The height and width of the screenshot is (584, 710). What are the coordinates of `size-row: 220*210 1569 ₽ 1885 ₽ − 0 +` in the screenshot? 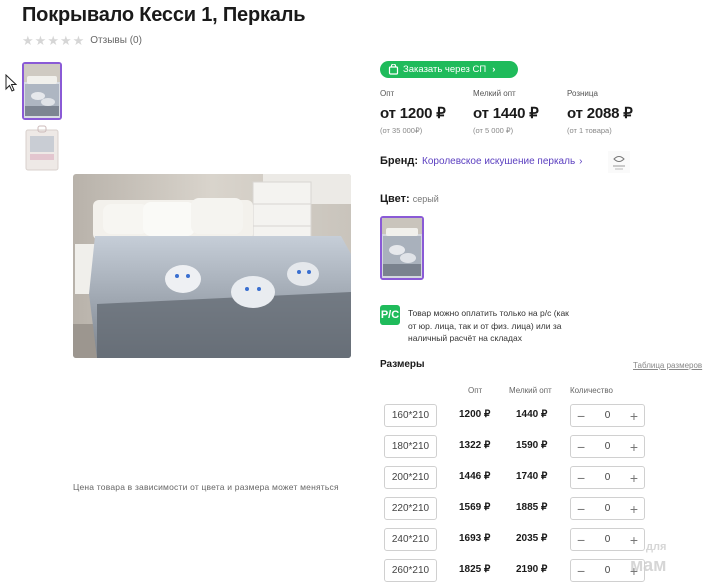 It's located at (355, 509).